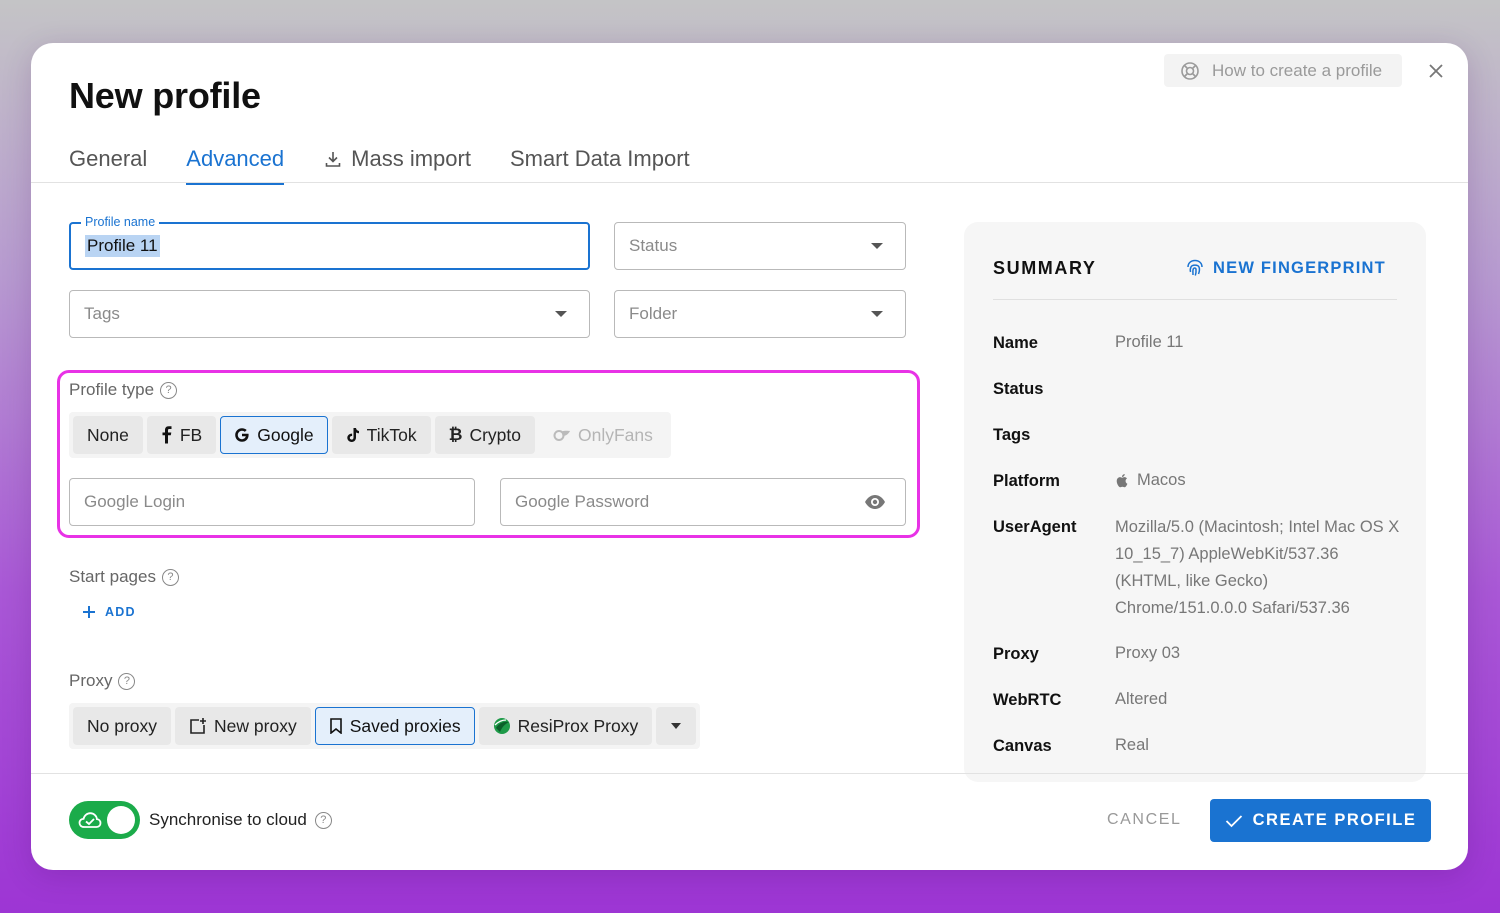  Describe the element at coordinates (120, 612) in the screenshot. I see `add-label: ADD` at that location.